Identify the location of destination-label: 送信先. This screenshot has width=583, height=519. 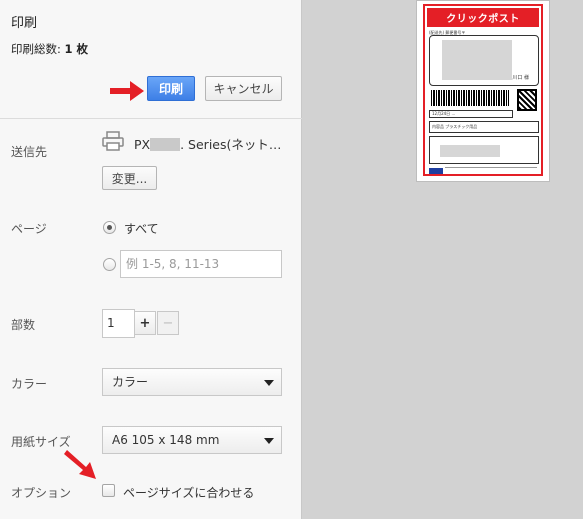
(29, 152).